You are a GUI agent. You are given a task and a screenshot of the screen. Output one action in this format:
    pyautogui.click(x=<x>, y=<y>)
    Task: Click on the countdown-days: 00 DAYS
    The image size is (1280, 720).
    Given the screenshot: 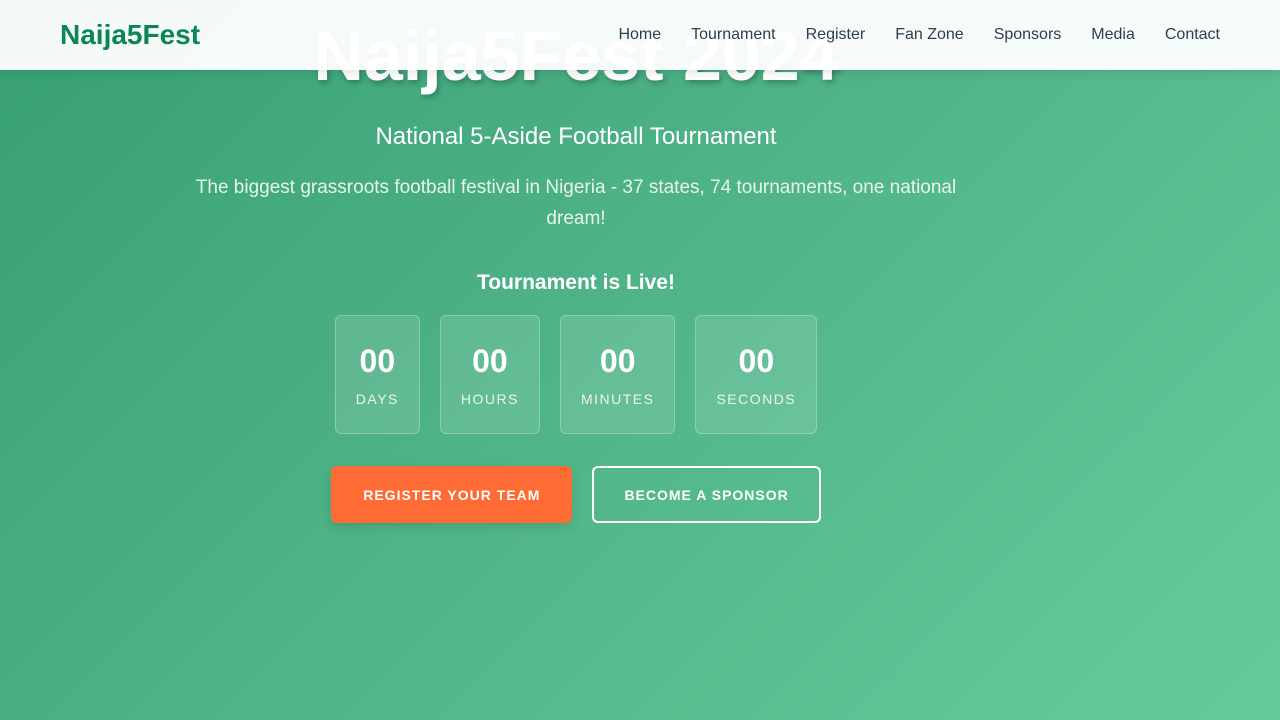 What is the action you would take?
    pyautogui.click(x=377, y=374)
    